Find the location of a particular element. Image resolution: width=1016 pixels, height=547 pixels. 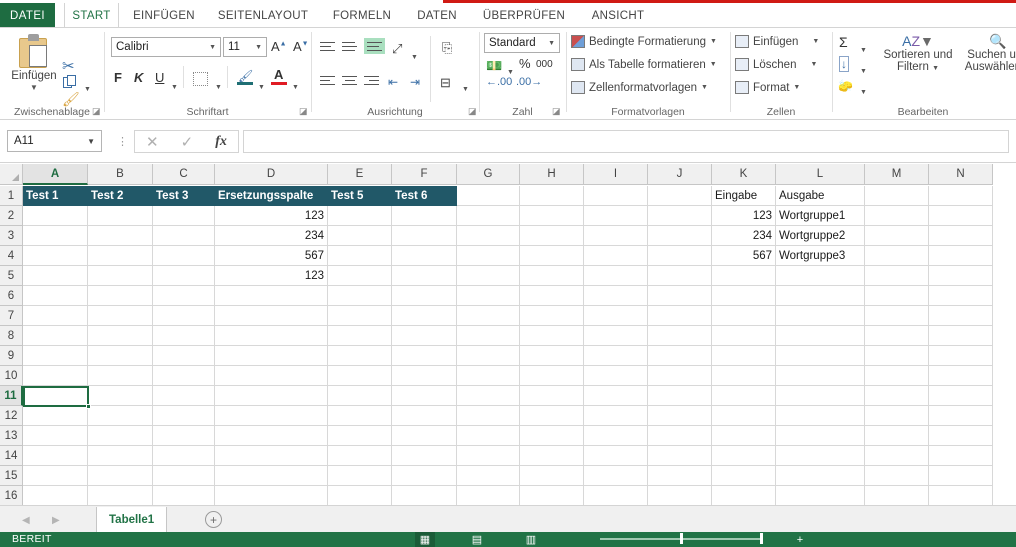

cell-L16 is located at coordinates (820, 495).